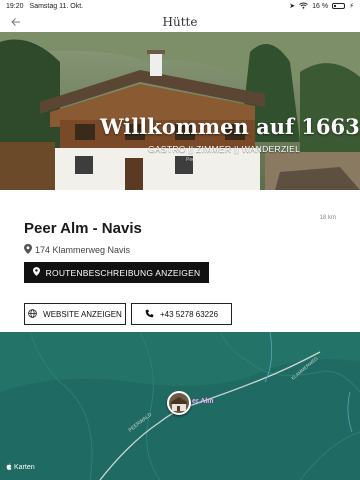 The width and height of the screenshot is (360, 480). What do you see at coordinates (189, 314) in the screenshot?
I see `phone-button-label: +43 5278 63226` at bounding box center [189, 314].